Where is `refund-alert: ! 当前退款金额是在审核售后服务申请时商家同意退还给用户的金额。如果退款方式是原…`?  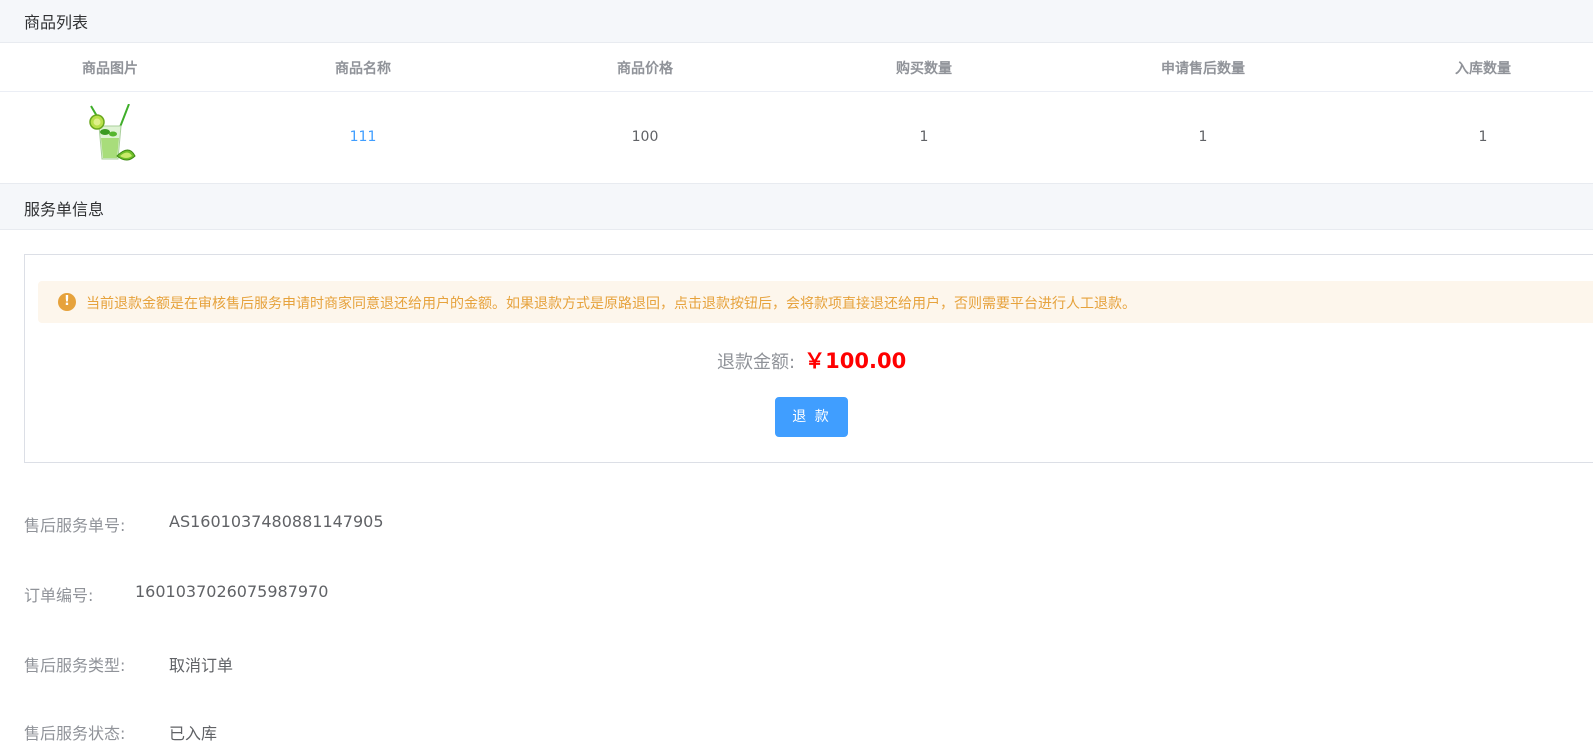
refund-alert: ! 当前退款金额是在审核售后服务申请时商家同意退还给用户的金额。如果退款方式是原… is located at coordinates (815, 302).